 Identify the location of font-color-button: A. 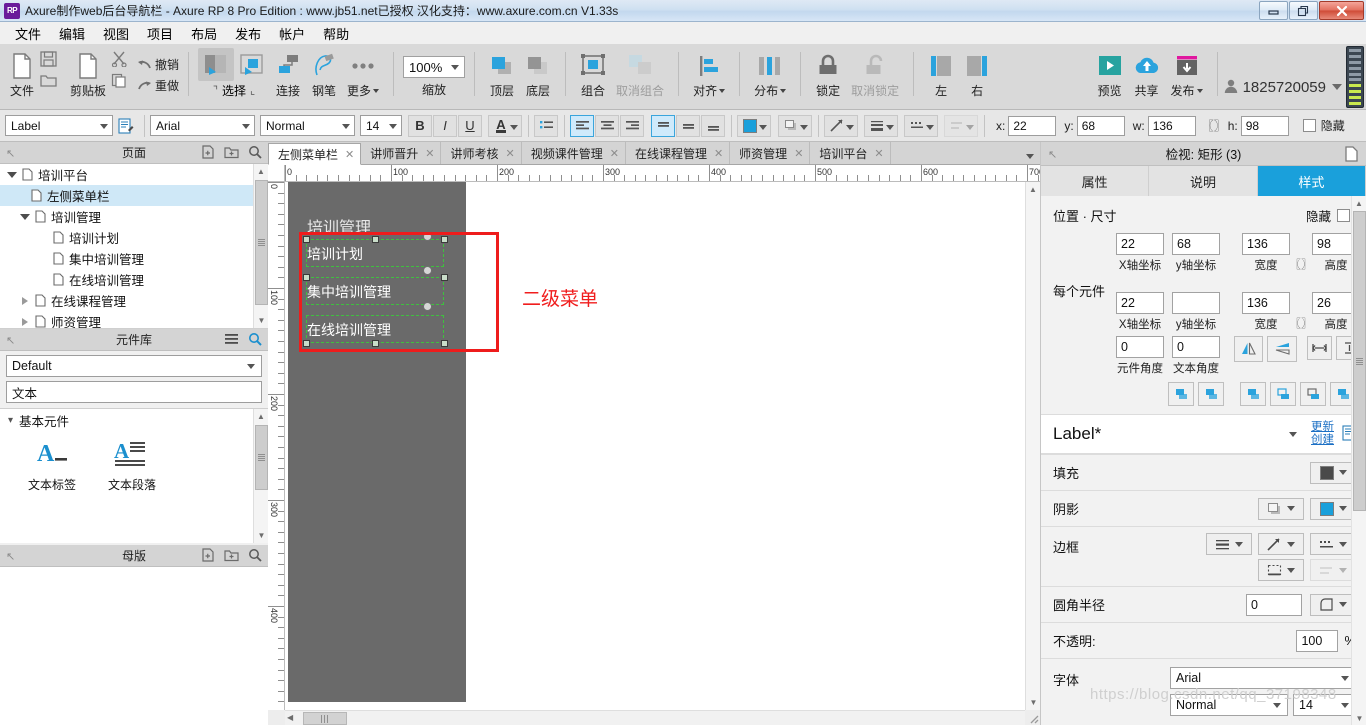
(505, 125).